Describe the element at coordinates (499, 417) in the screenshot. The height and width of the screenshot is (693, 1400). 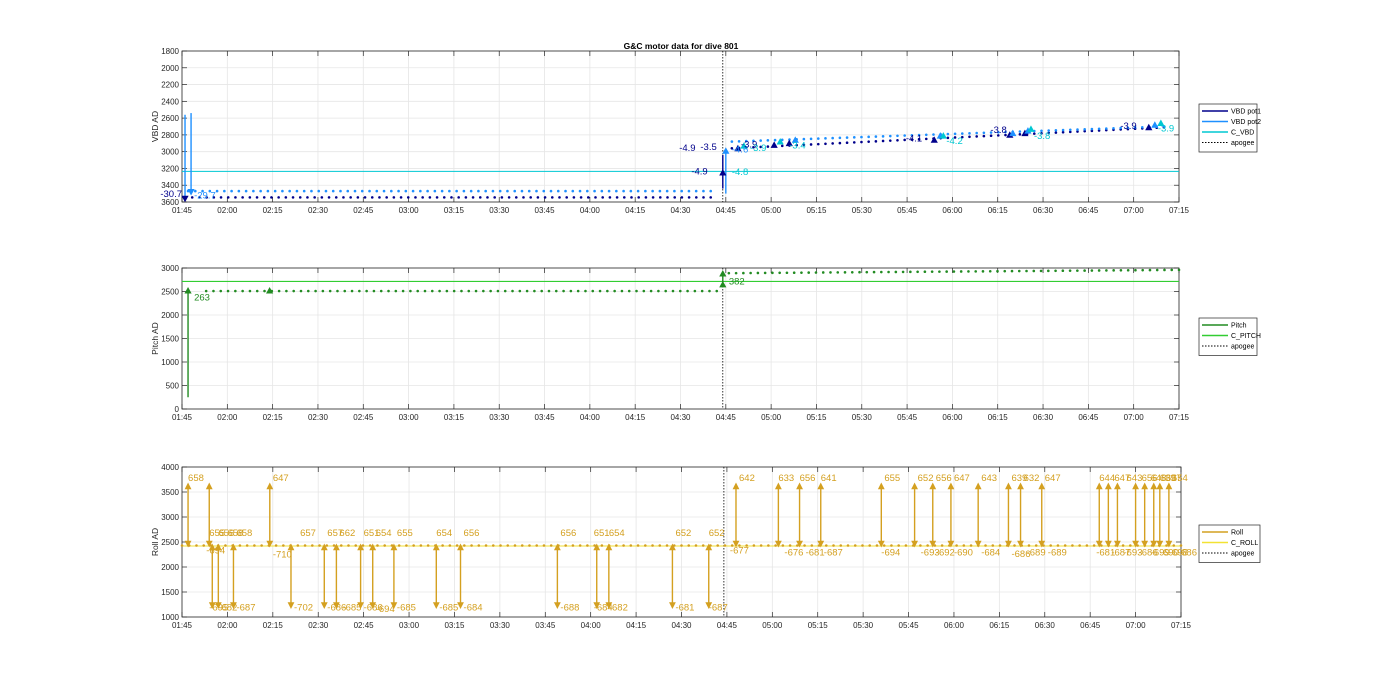
I see `x-tick-label: 03:30` at that location.